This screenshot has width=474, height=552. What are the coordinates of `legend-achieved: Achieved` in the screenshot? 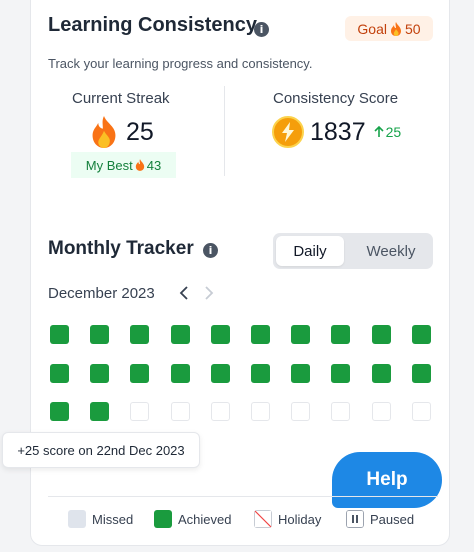 It's located at (192, 519).